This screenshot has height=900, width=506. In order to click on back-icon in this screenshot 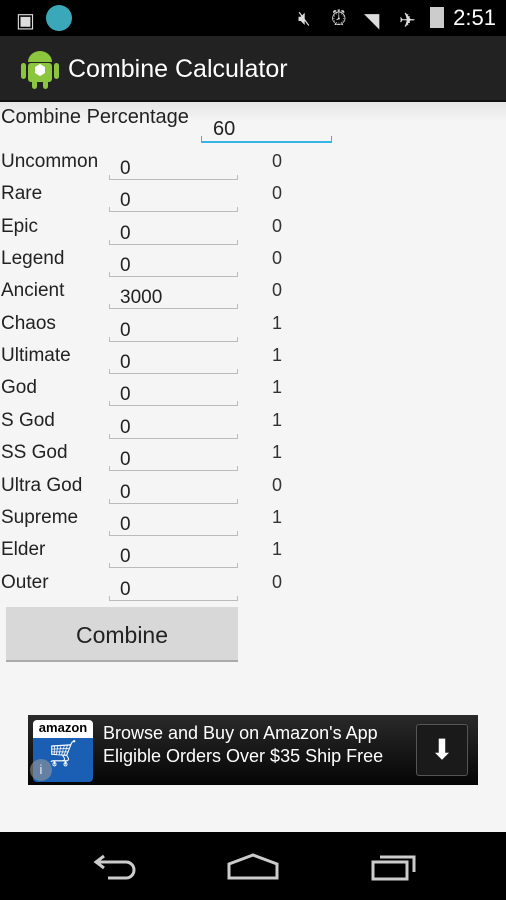, I will do `click(113, 867)`.